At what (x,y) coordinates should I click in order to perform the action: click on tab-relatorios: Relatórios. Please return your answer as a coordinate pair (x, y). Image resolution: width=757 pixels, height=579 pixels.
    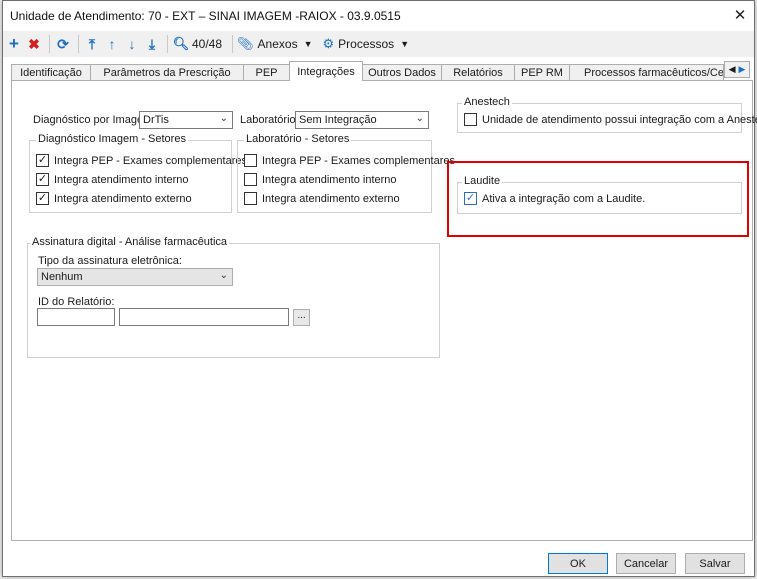
    Looking at the image, I should click on (478, 72).